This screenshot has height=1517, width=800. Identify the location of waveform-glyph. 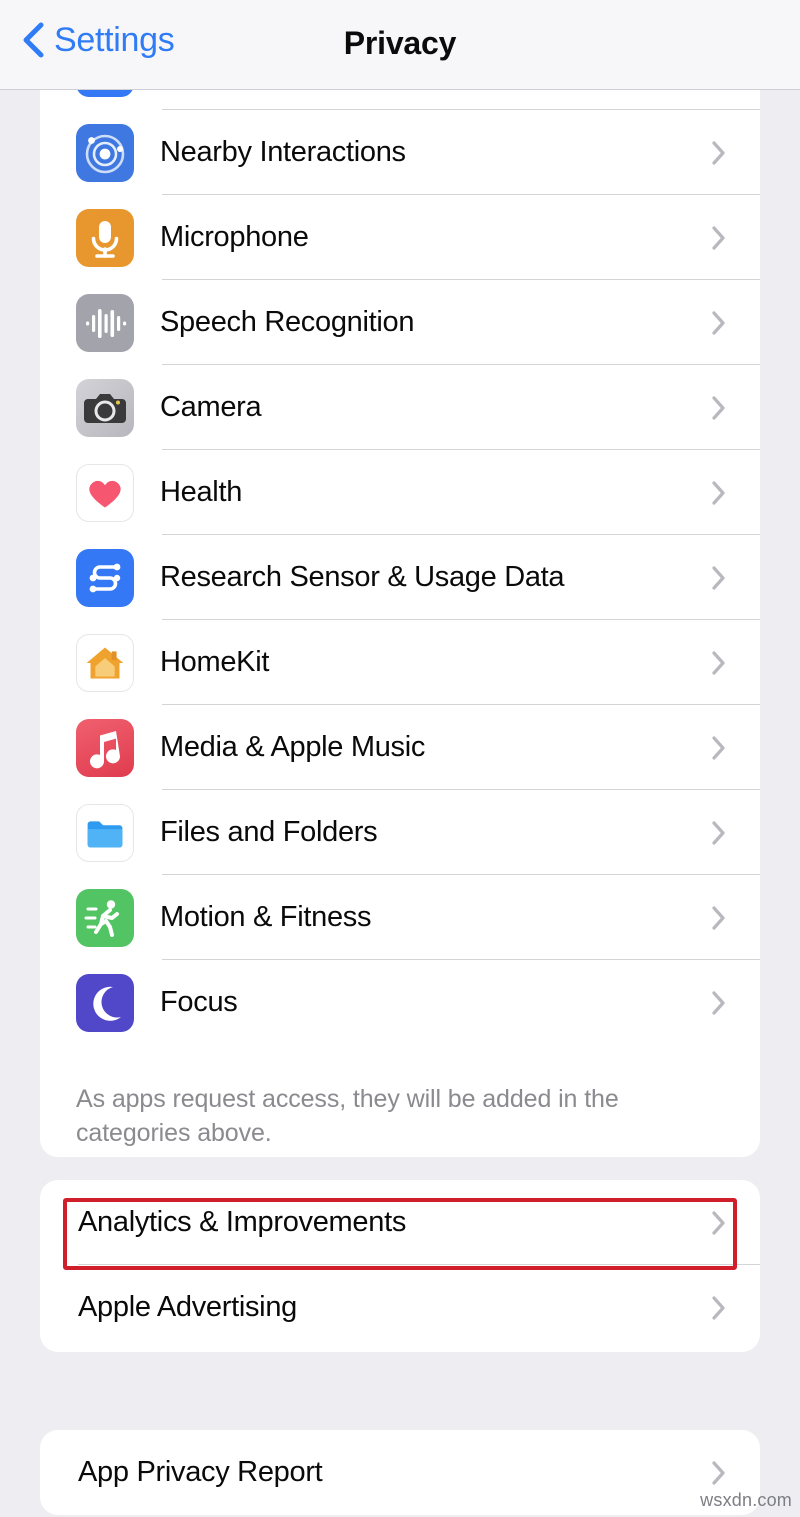
(106, 323).